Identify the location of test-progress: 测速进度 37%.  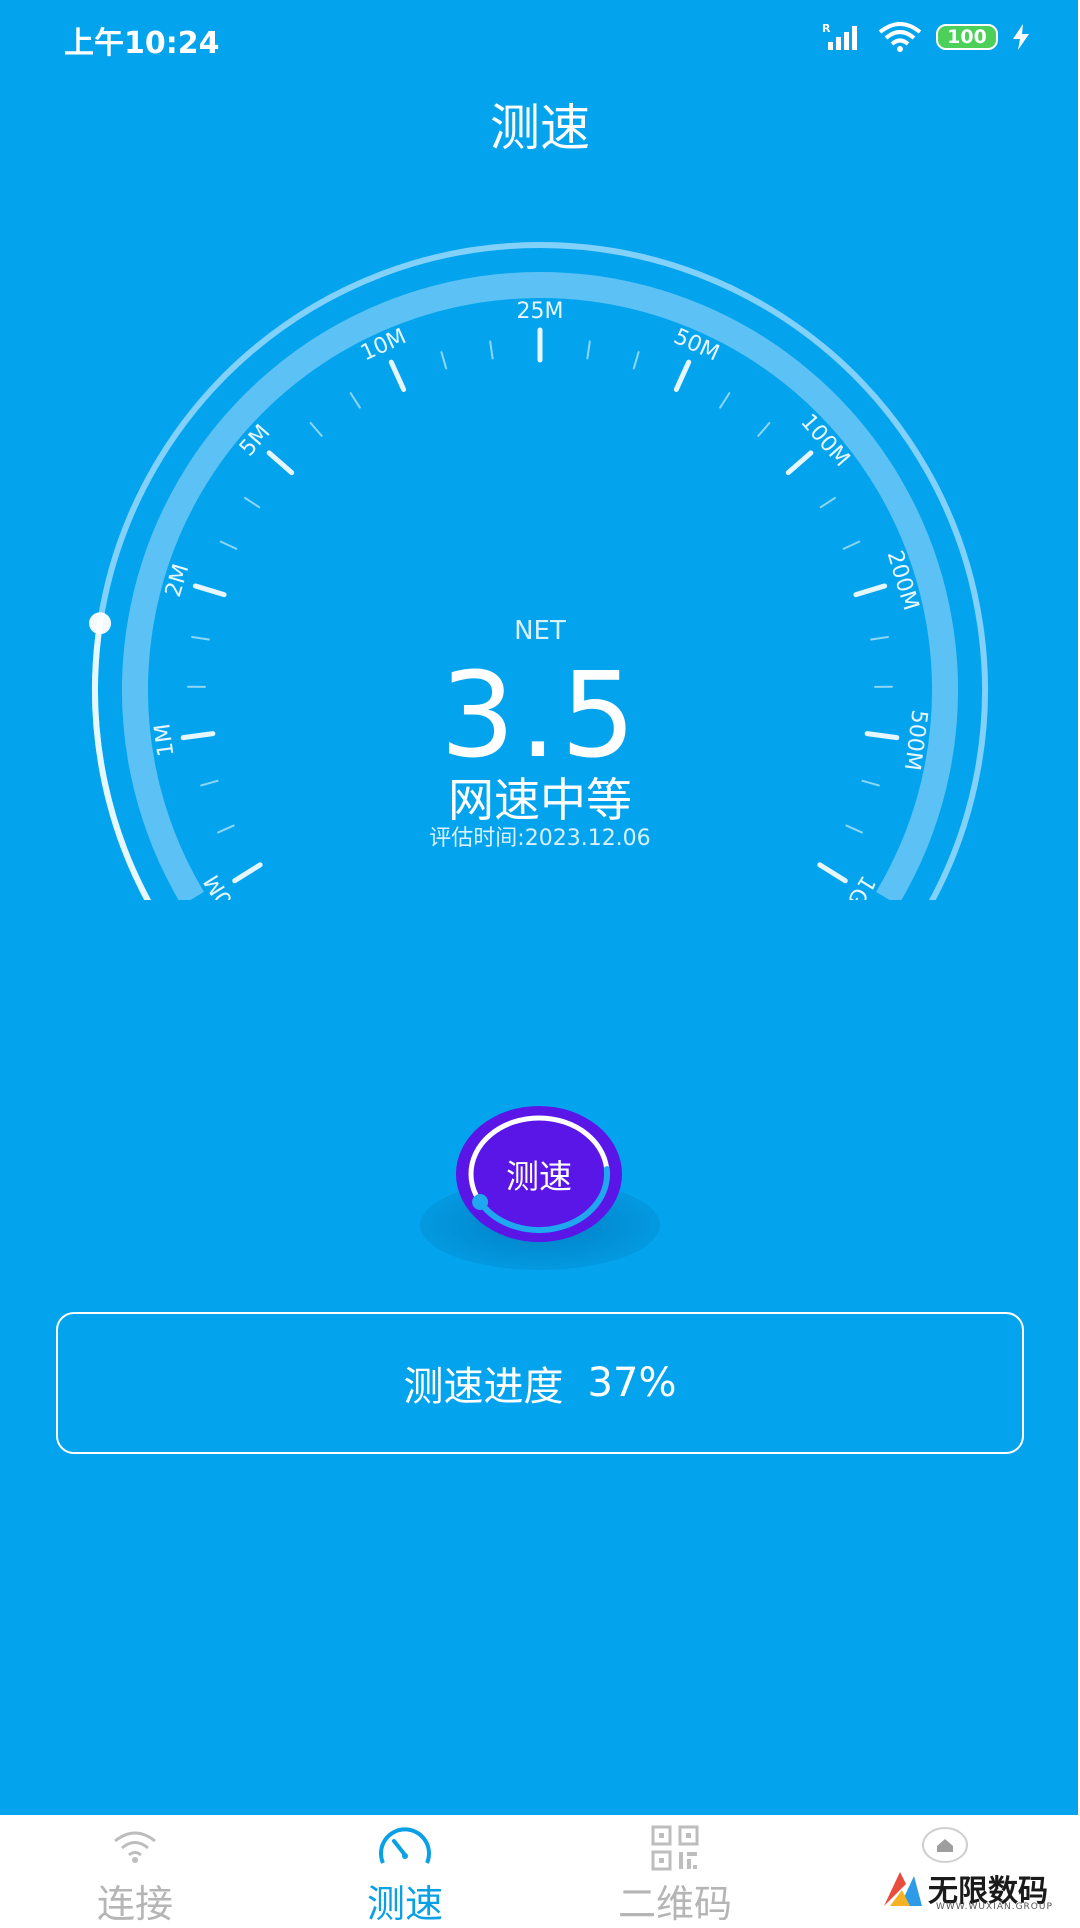
(540, 1383).